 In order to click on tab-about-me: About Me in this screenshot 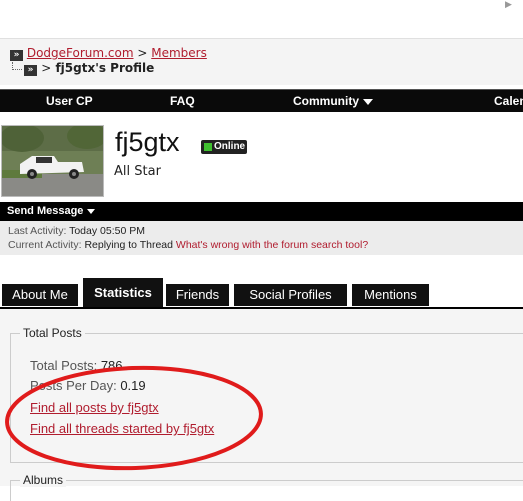, I will do `click(40, 295)`.